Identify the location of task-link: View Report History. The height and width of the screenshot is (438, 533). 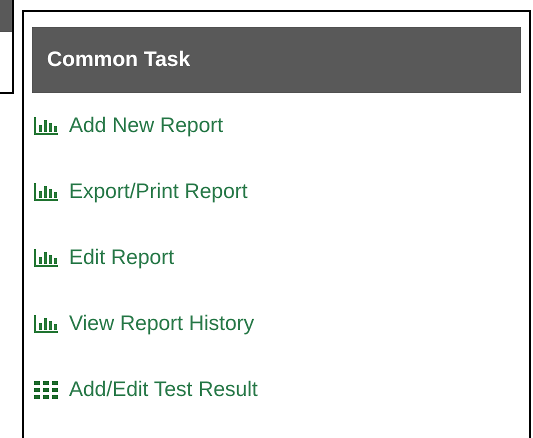
(143, 324).